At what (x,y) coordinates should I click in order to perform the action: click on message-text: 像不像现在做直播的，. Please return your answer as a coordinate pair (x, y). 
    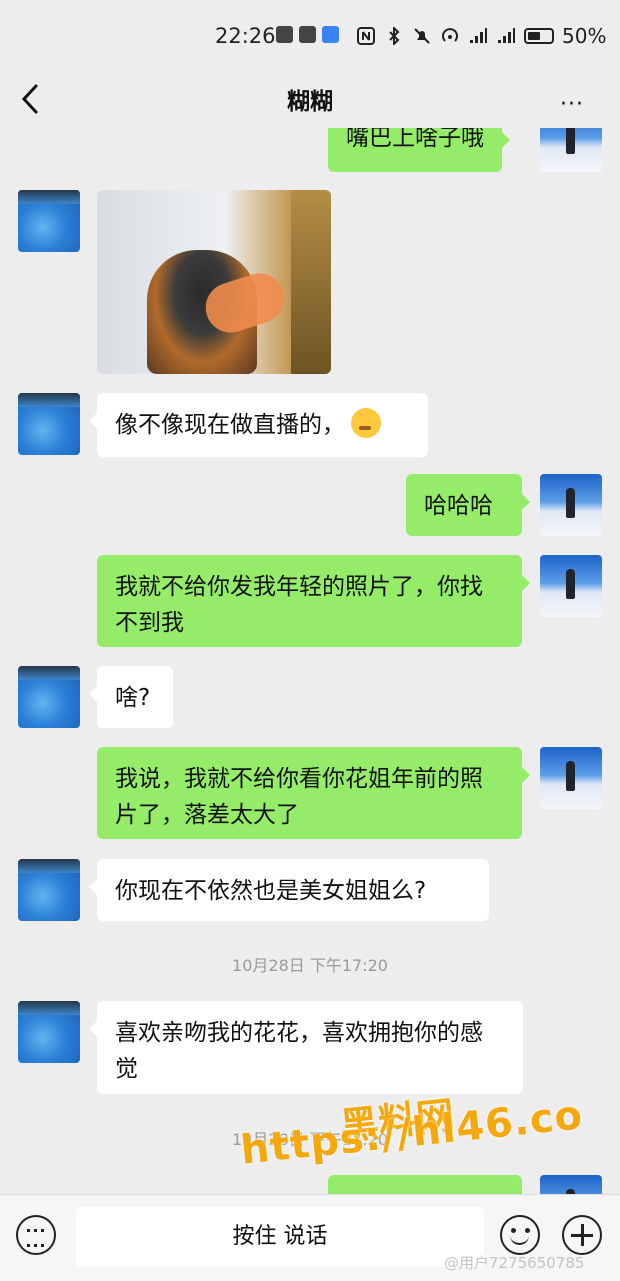
    Looking at the image, I should click on (230, 425).